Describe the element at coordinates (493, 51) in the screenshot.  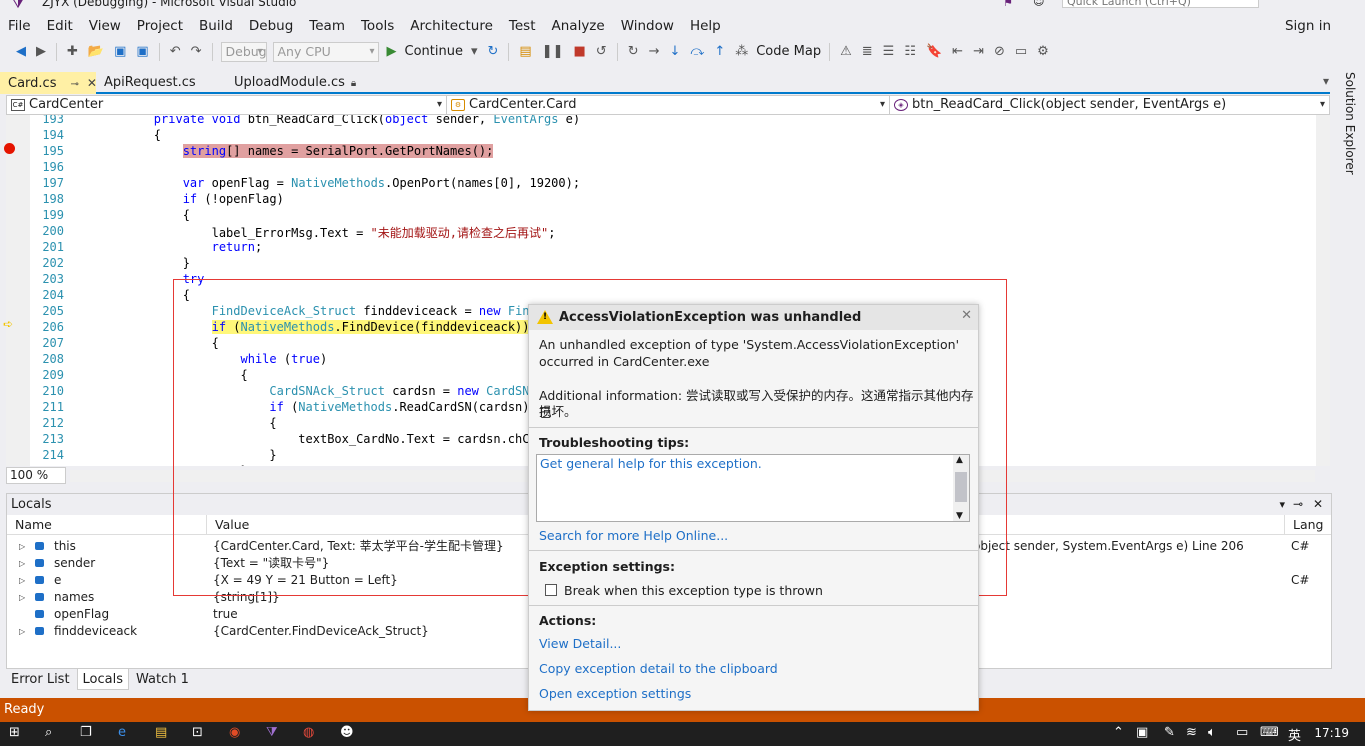
I see `refresh-icon: ↻` at that location.